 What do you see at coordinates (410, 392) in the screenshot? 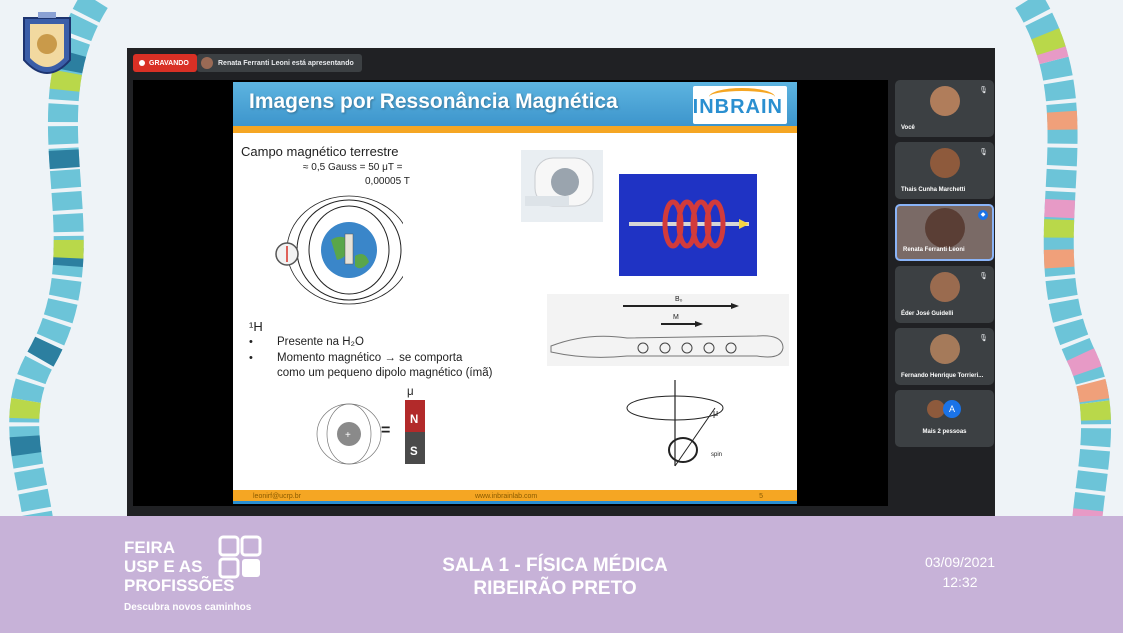
I see `mu-label: μ` at bounding box center [410, 392].